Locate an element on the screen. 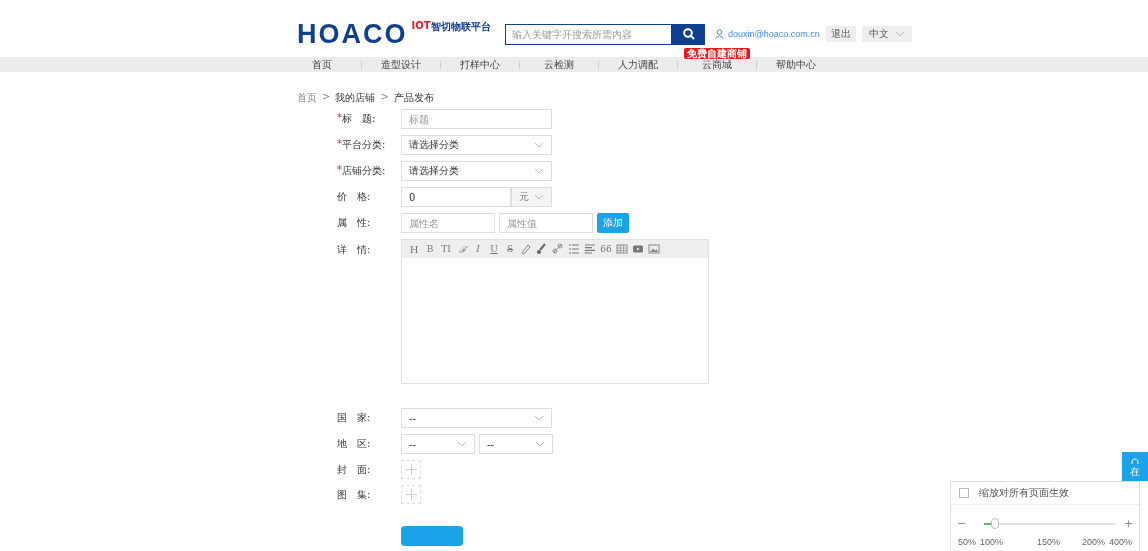  format-button: H is located at coordinates (414, 249).